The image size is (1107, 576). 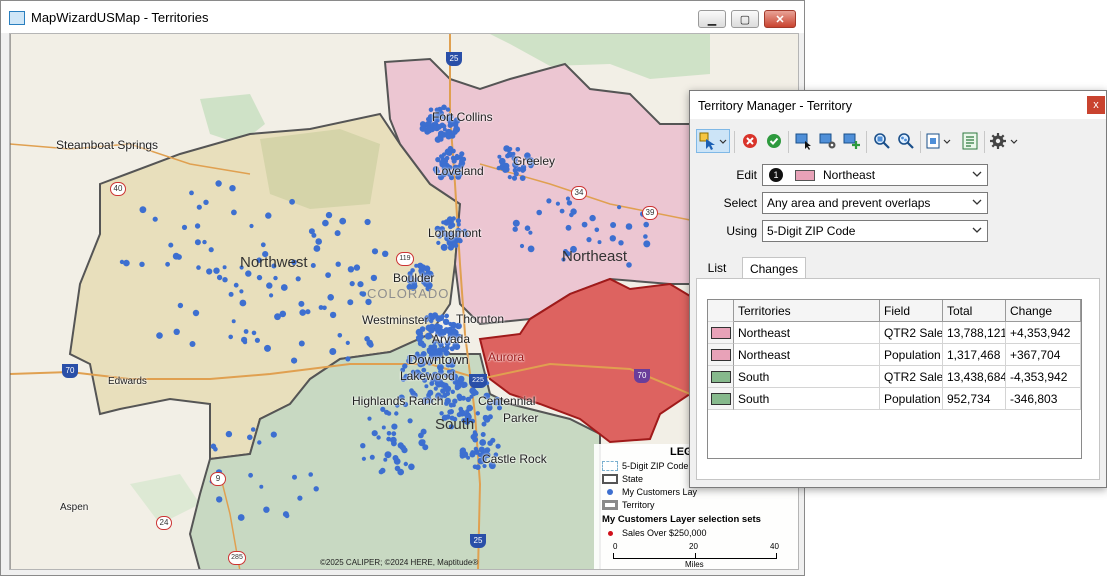 I want to click on tab-list: List, so click(x=717, y=268).